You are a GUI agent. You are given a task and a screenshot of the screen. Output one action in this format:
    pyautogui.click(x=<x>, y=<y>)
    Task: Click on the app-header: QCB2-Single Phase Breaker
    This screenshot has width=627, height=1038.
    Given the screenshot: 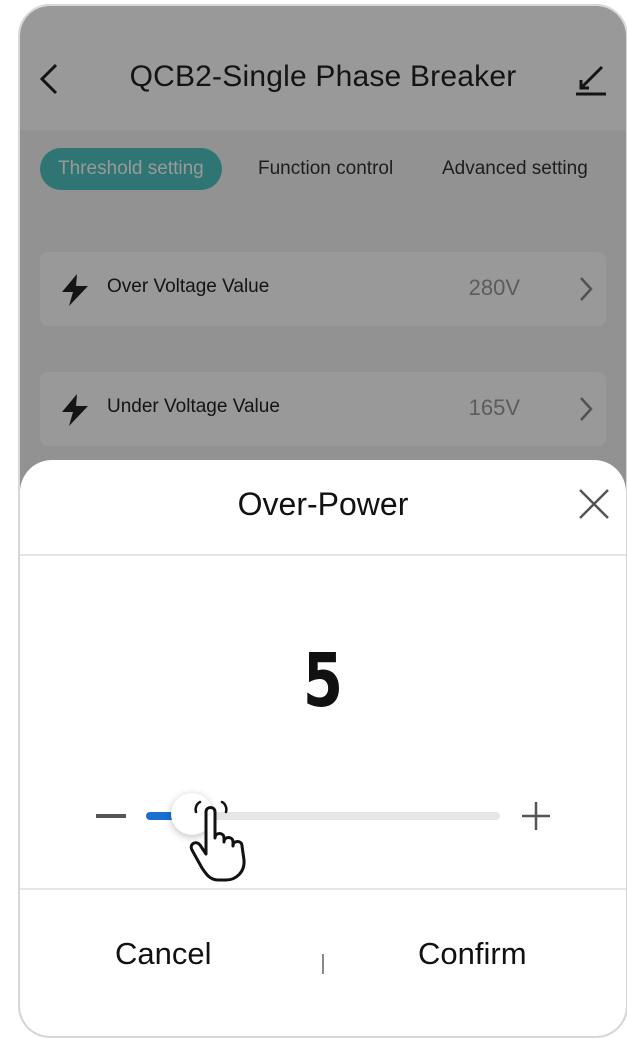 What is the action you would take?
    pyautogui.click(x=323, y=68)
    